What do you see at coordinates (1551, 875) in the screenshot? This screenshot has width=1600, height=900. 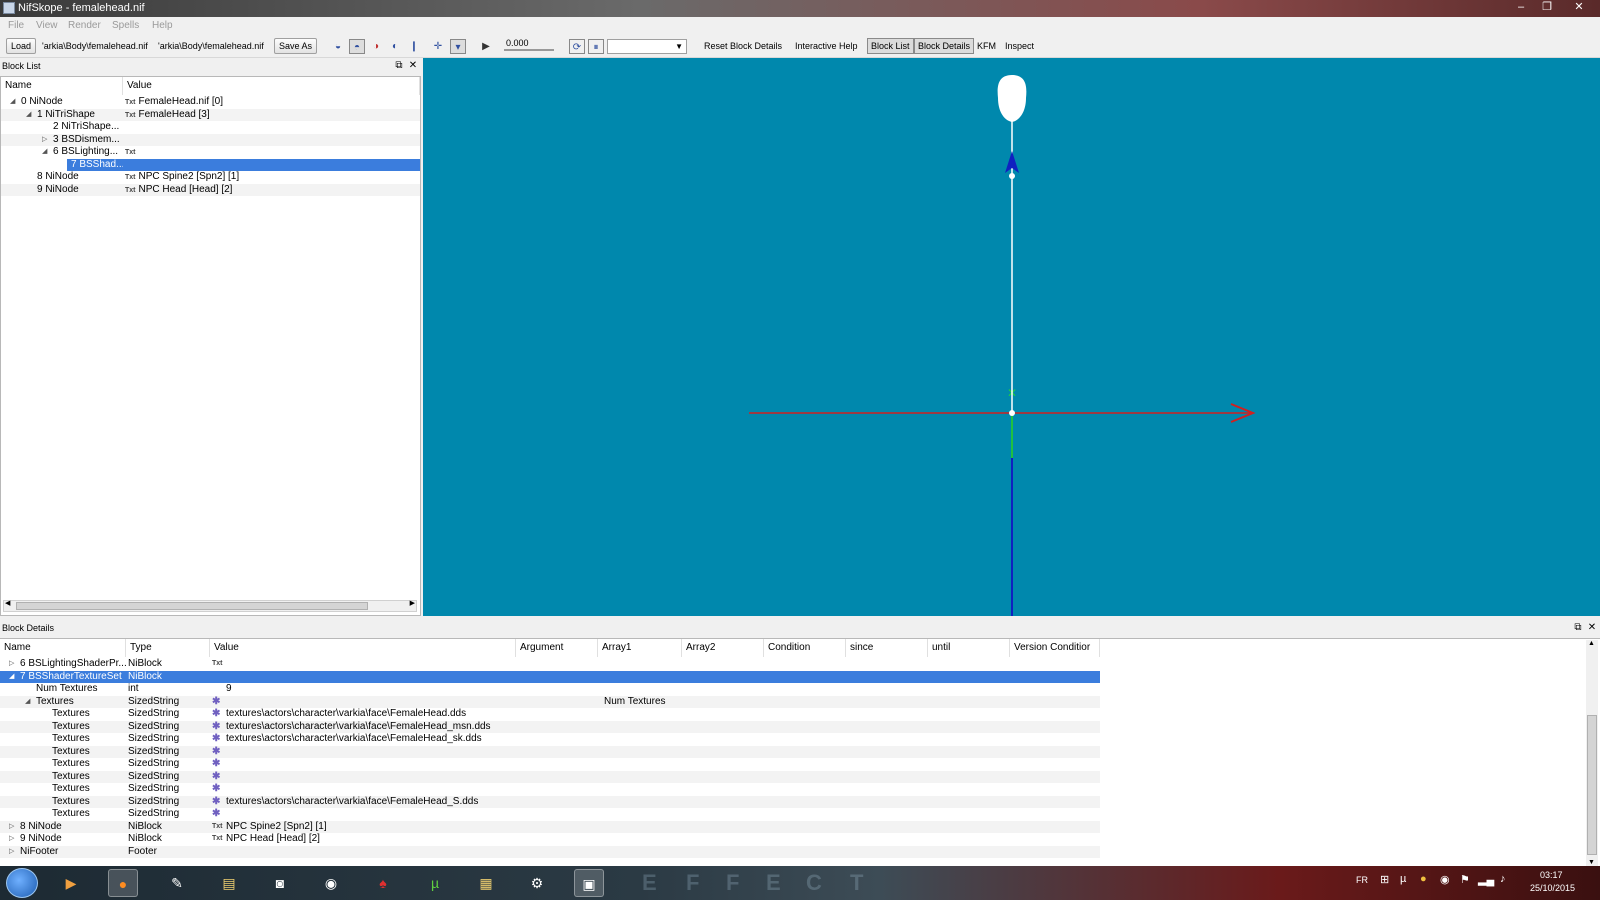 I see `clock-time: 03:17` at bounding box center [1551, 875].